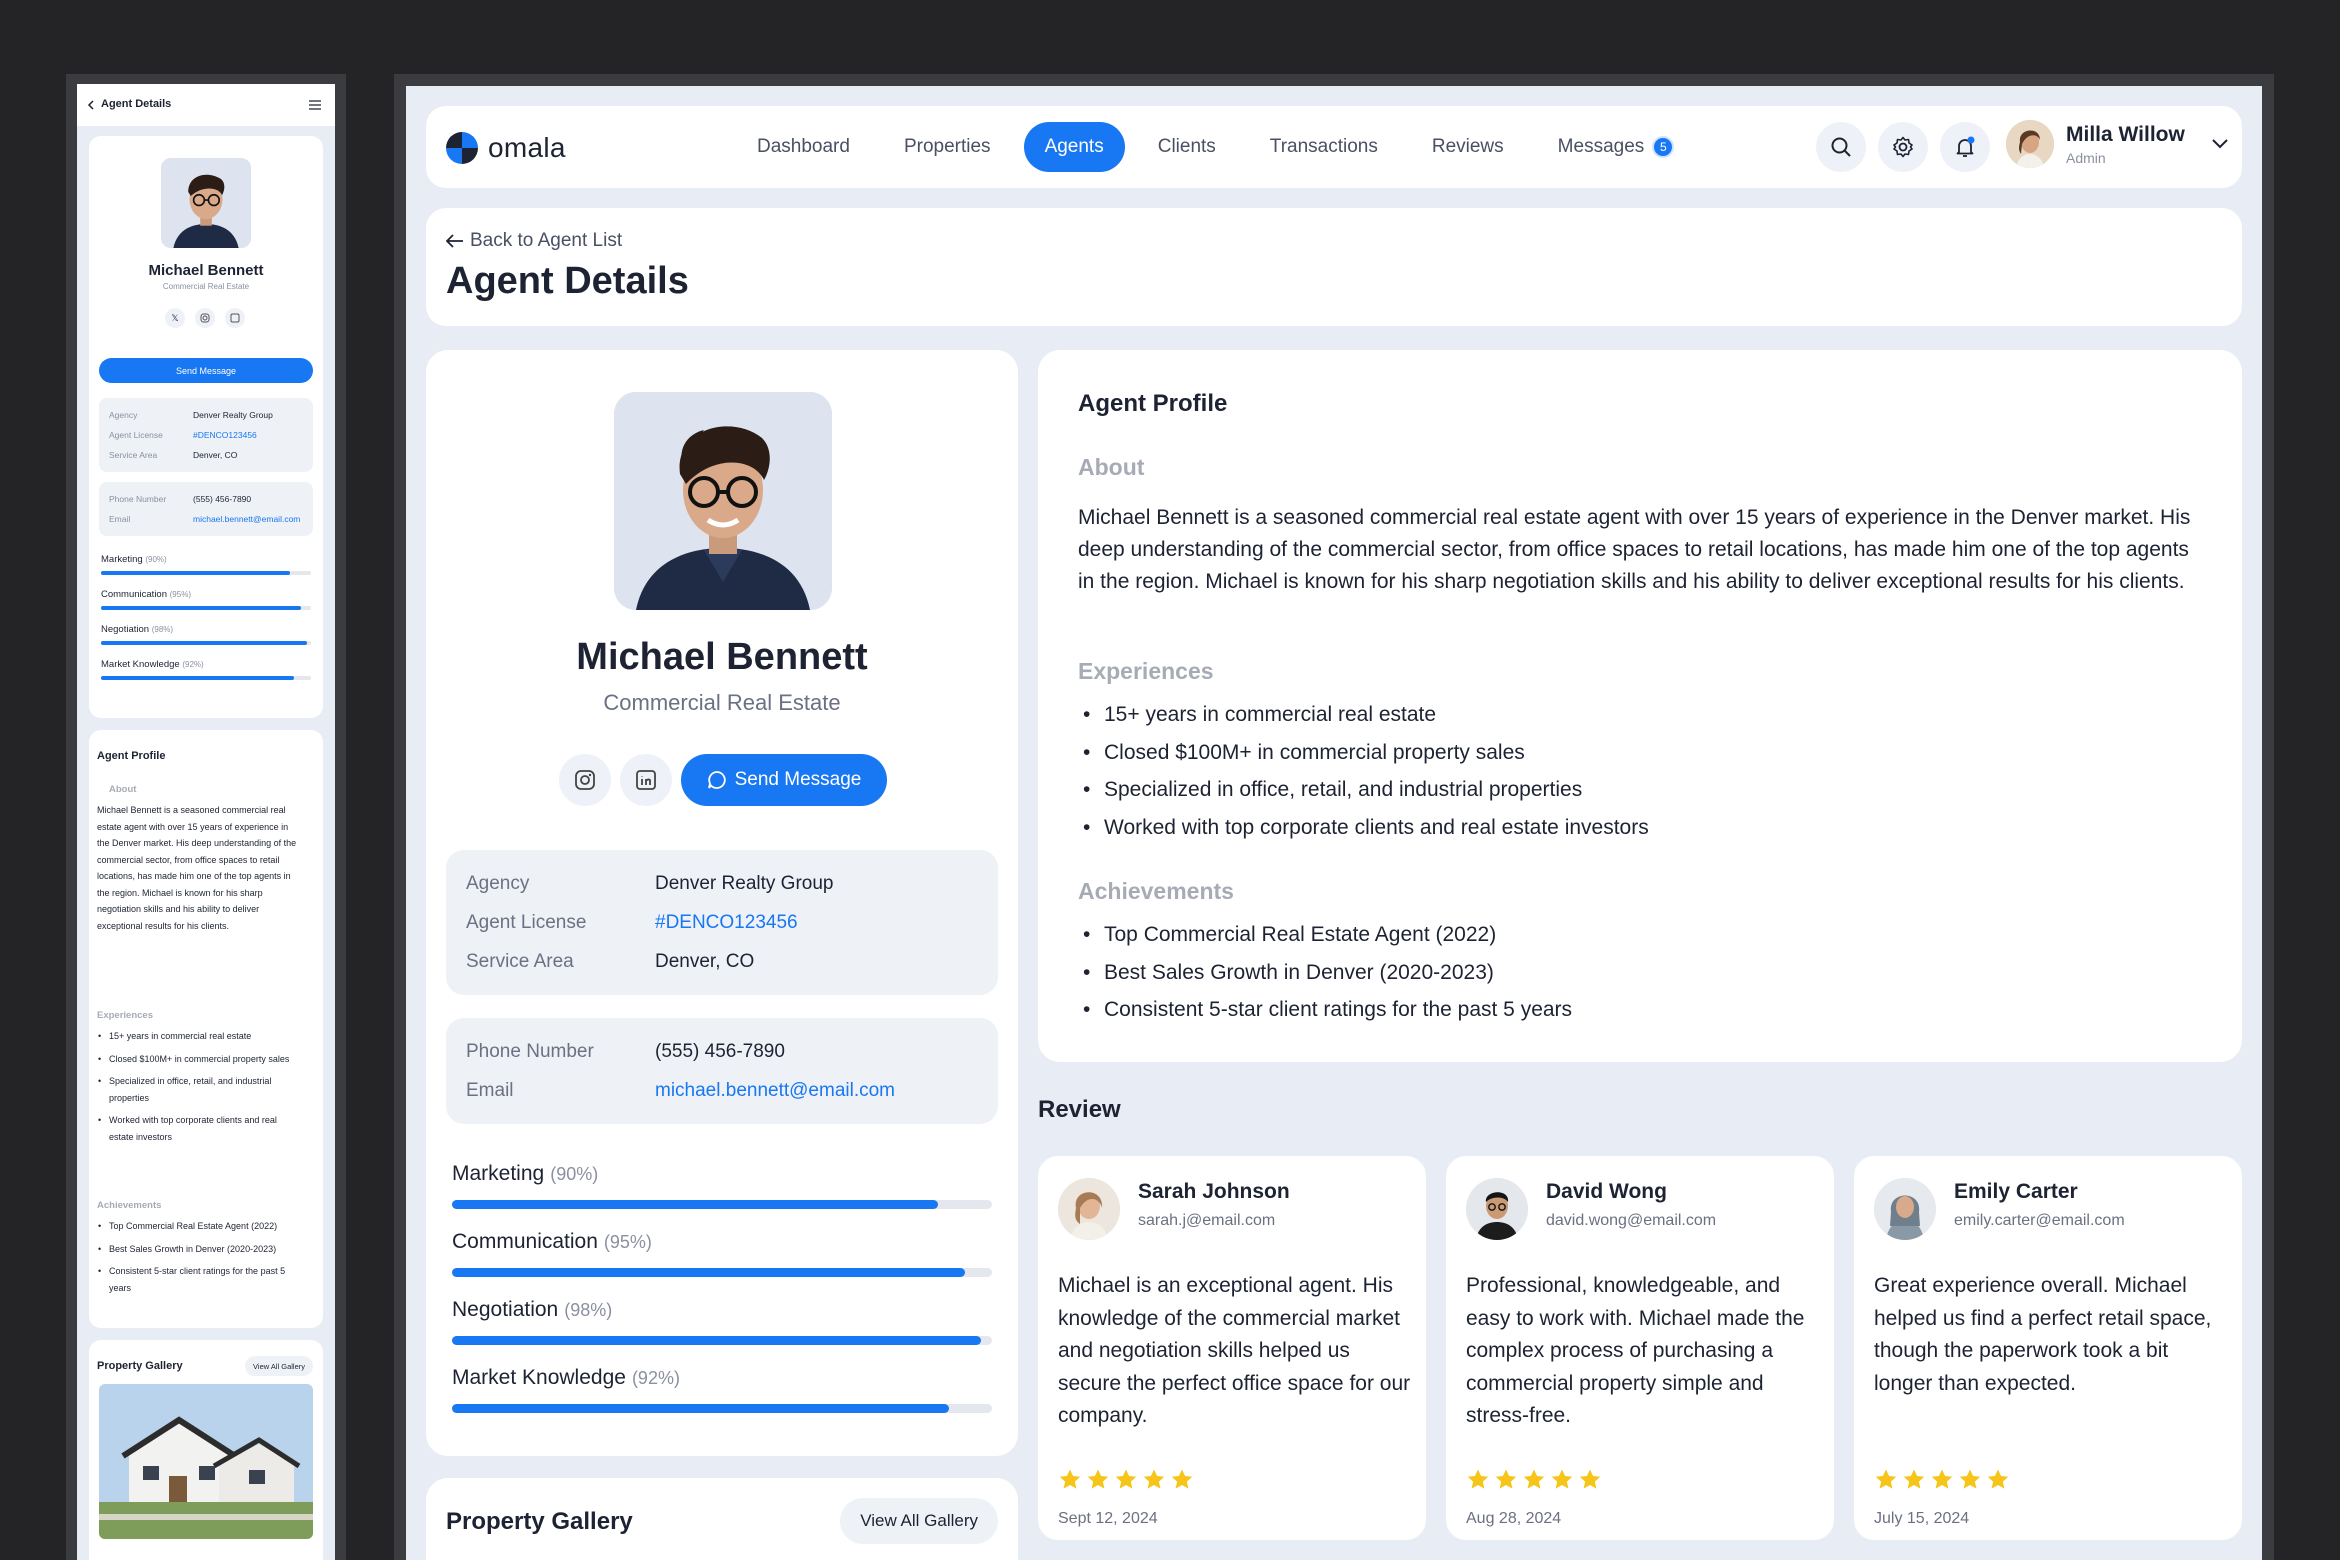 This screenshot has width=2340, height=1560. What do you see at coordinates (279, 1366) in the screenshot?
I see `mobile-view-all-gallery-button: View All Gallery` at bounding box center [279, 1366].